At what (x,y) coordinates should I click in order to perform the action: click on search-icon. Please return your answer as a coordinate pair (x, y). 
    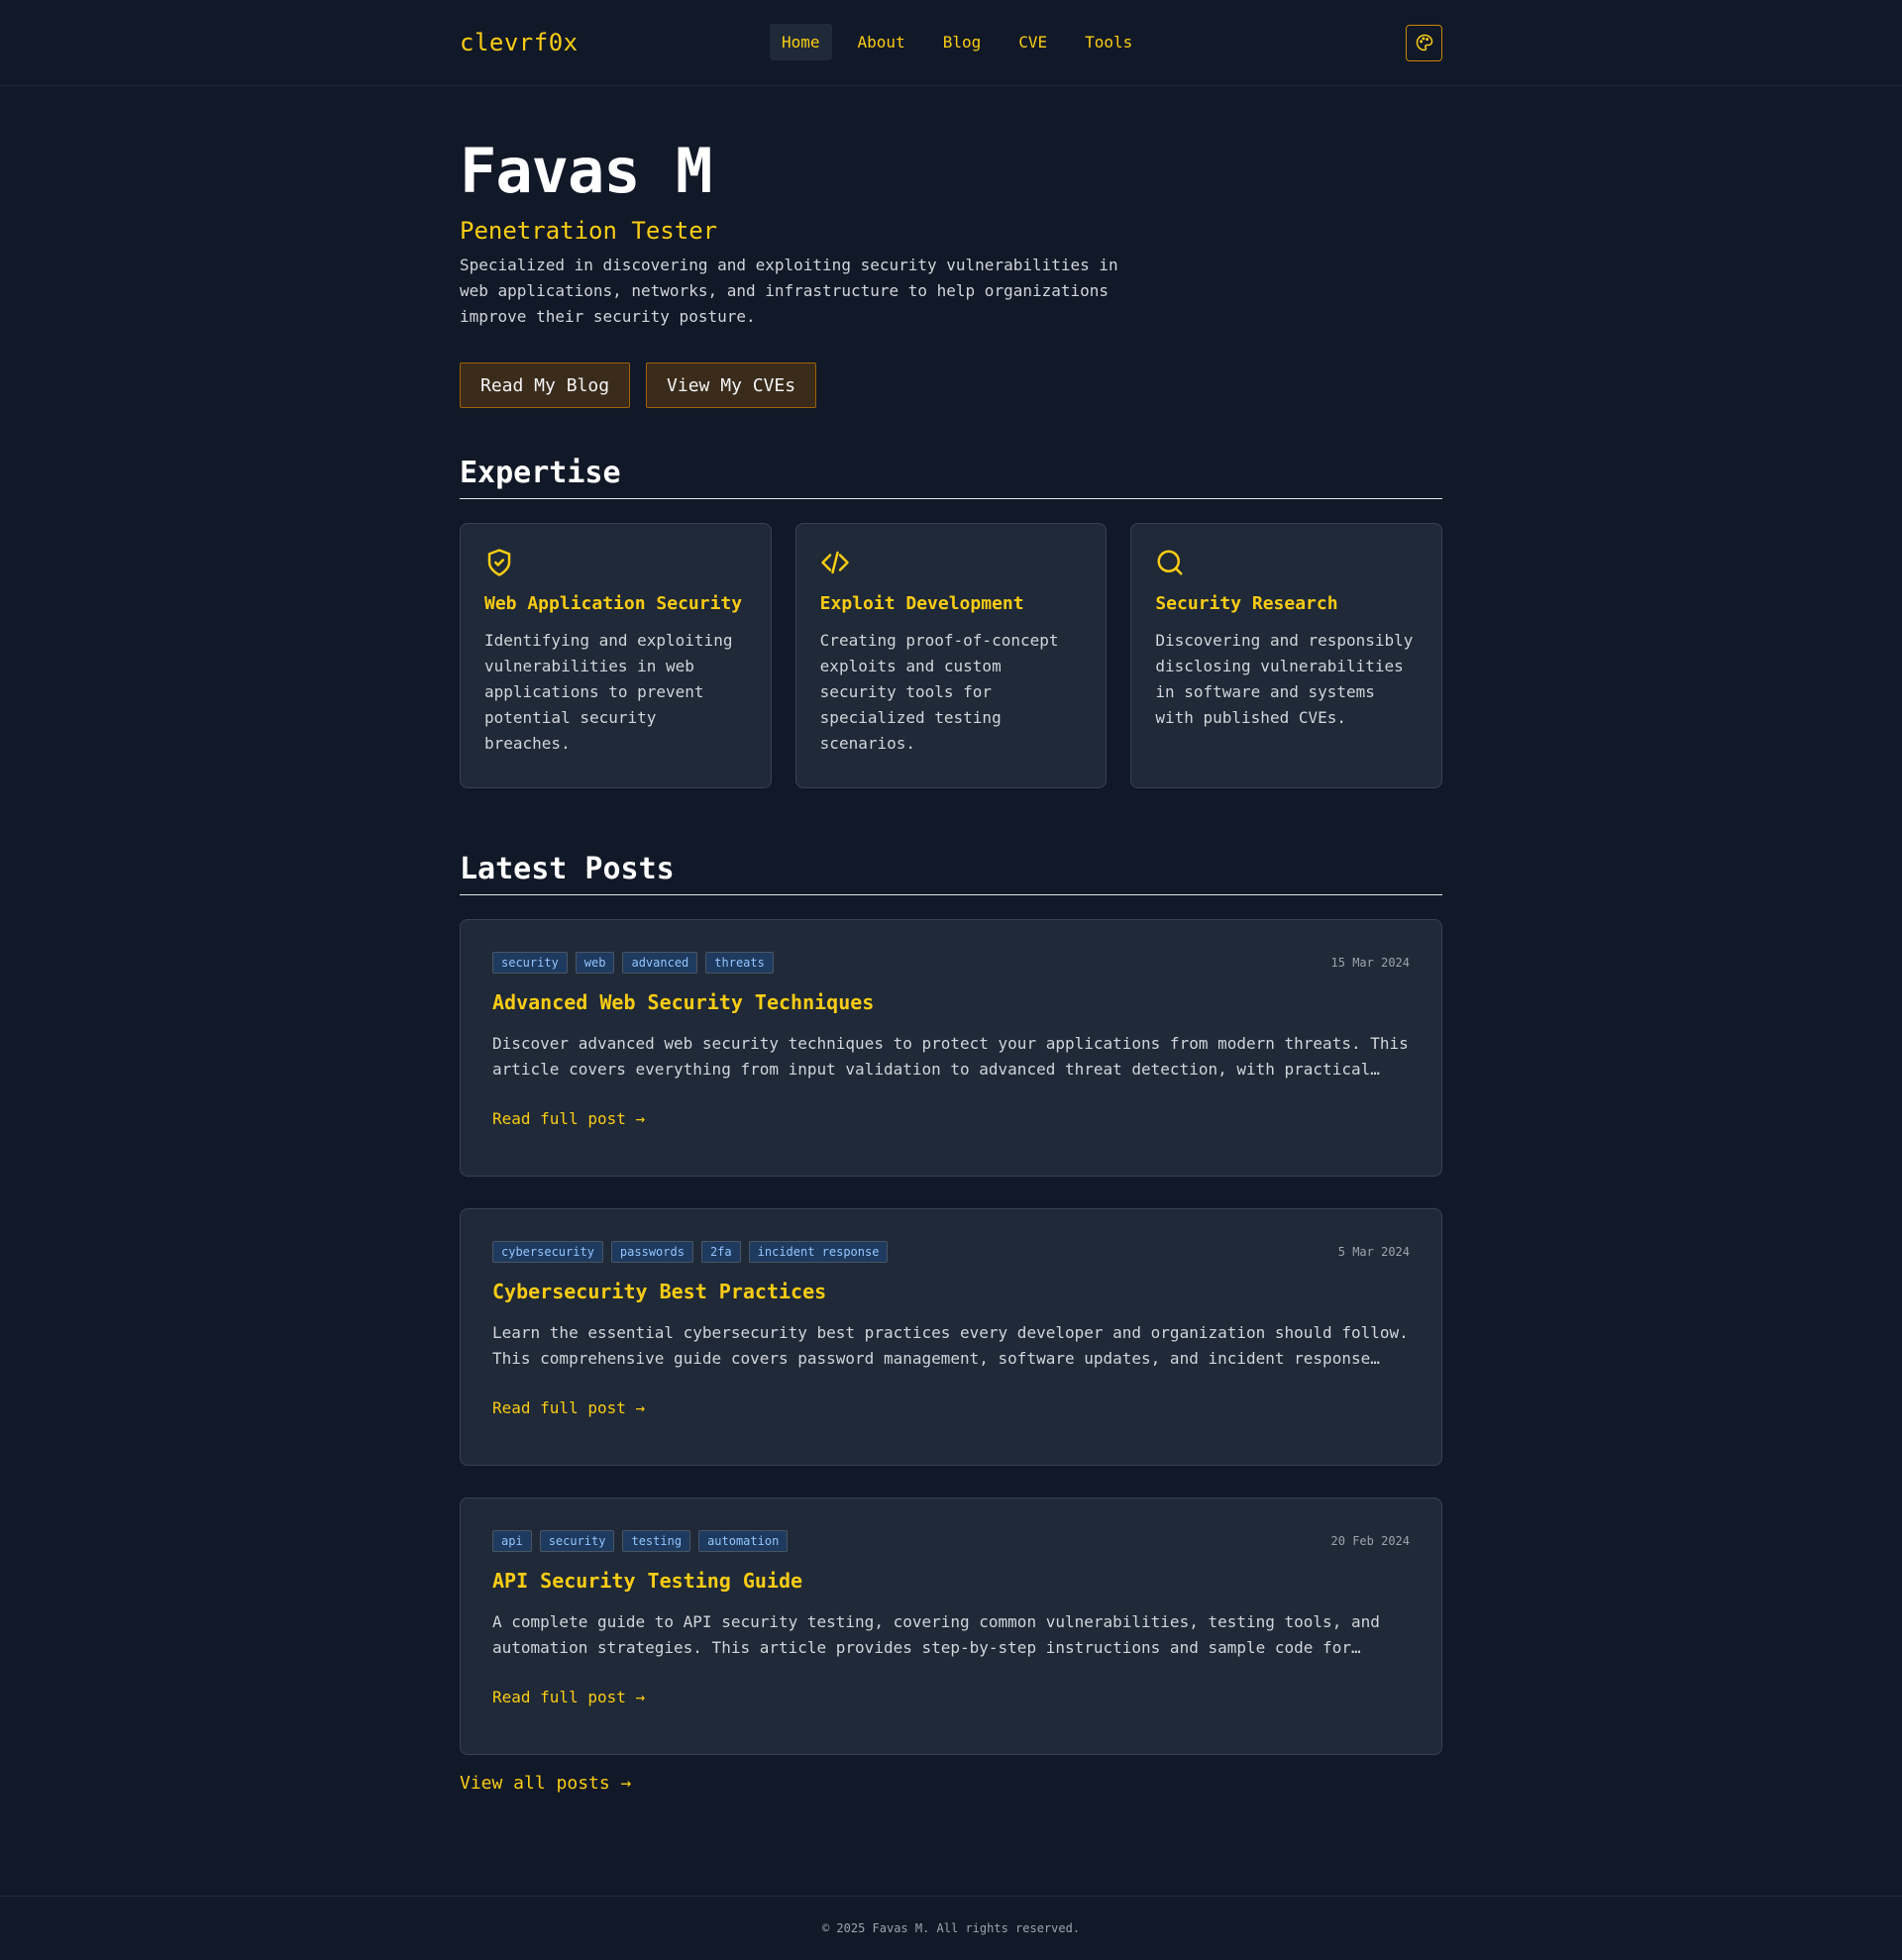
    Looking at the image, I should click on (1286, 564).